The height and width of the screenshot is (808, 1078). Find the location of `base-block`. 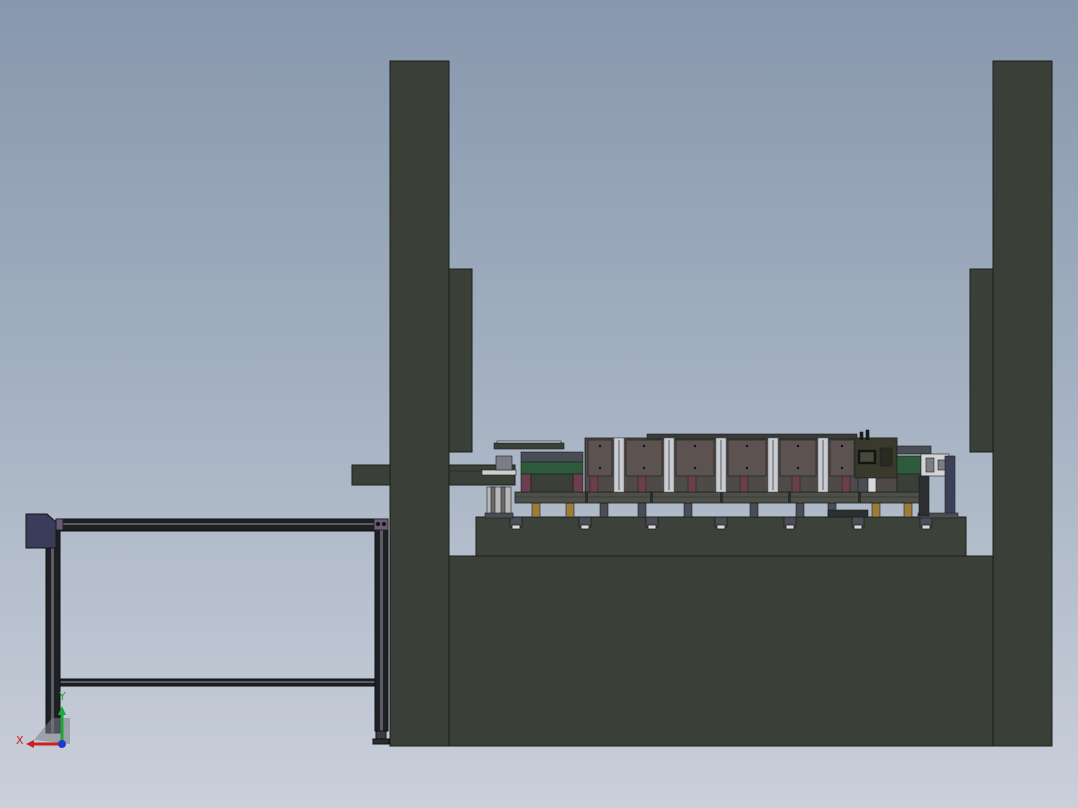

base-block is located at coordinates (721, 651).